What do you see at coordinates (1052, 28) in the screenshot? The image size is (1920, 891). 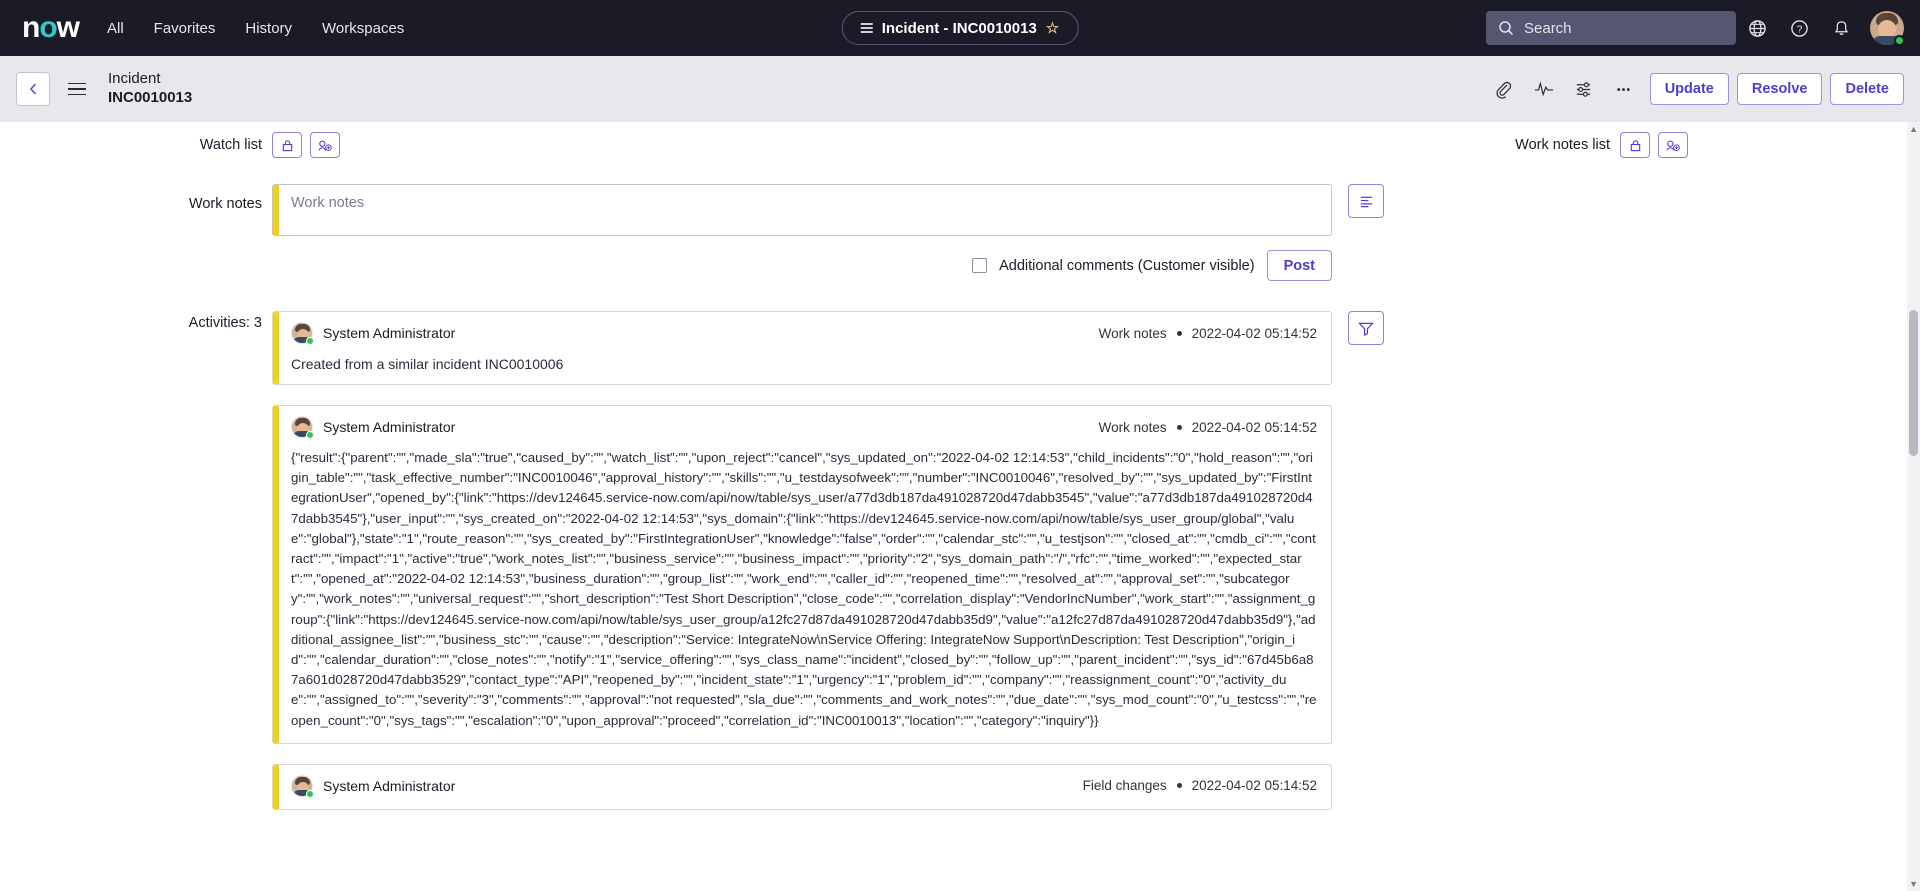 I see `star-icon: ☆` at bounding box center [1052, 28].